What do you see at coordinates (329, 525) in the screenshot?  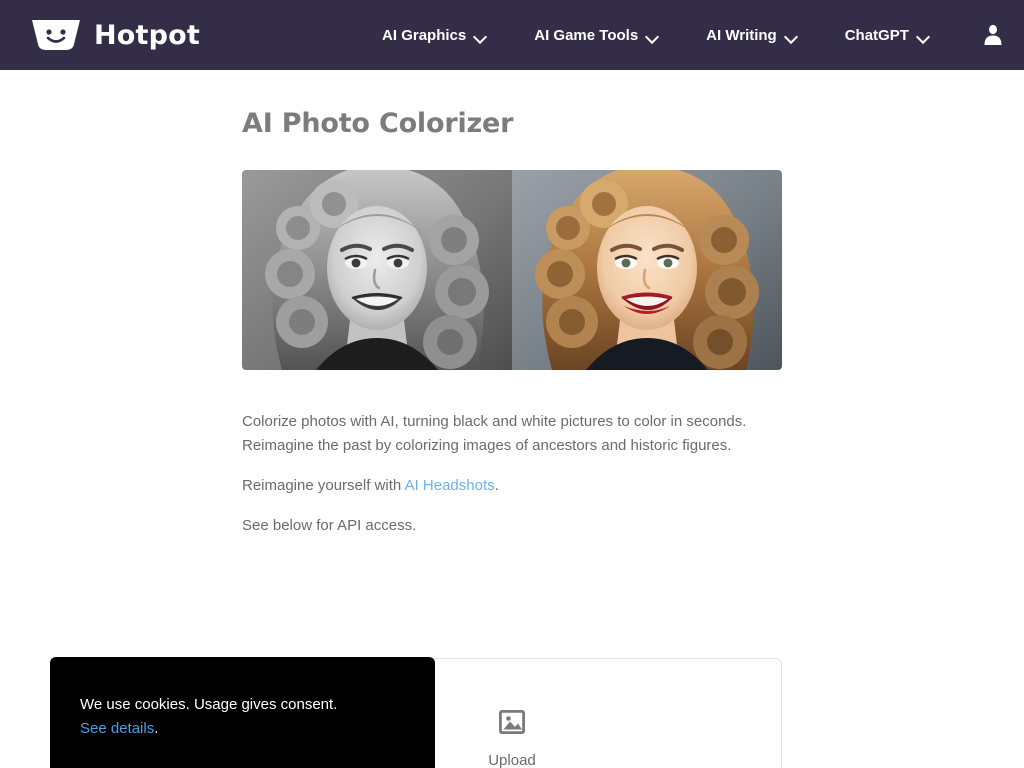 I see `description-paragraph-3: See below for API access.` at bounding box center [329, 525].